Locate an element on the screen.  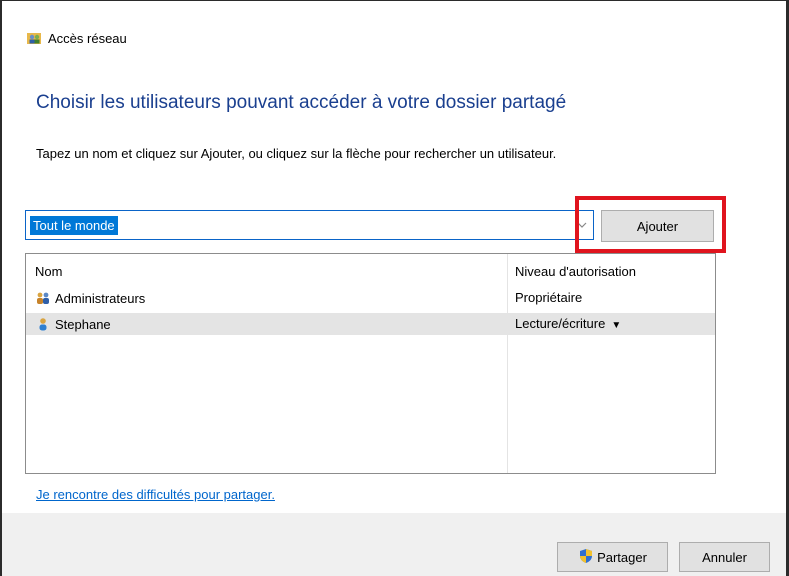
shield-icon is located at coordinates (586, 557).